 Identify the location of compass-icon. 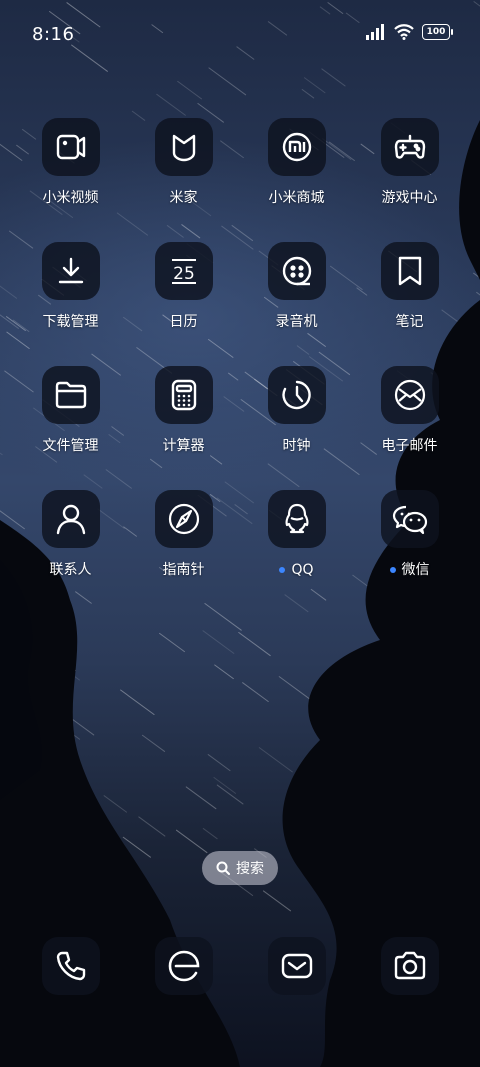
(183, 519).